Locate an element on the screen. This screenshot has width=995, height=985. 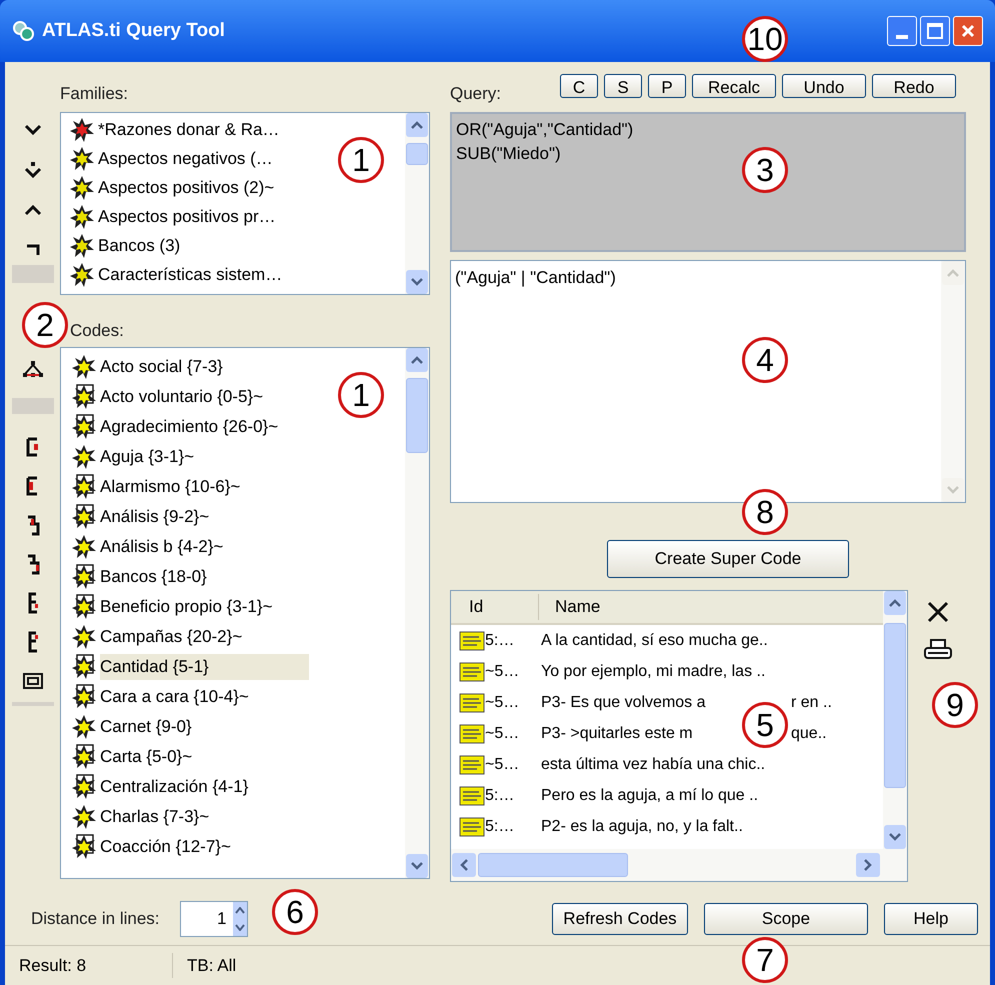
frame-icon is located at coordinates (33, 681).